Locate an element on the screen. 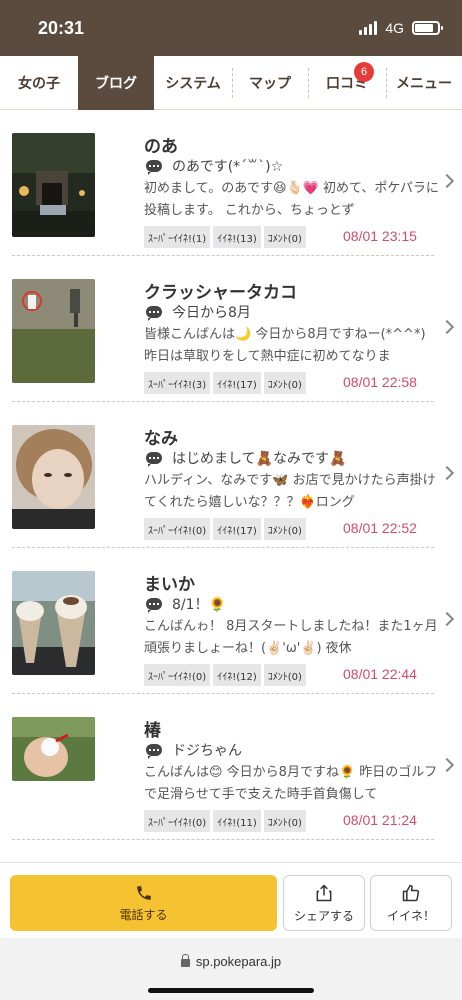 The height and width of the screenshot is (1000, 462). super-like-count: ｽｰﾊﾟｰｲｲﾈ!(1) is located at coordinates (177, 237).